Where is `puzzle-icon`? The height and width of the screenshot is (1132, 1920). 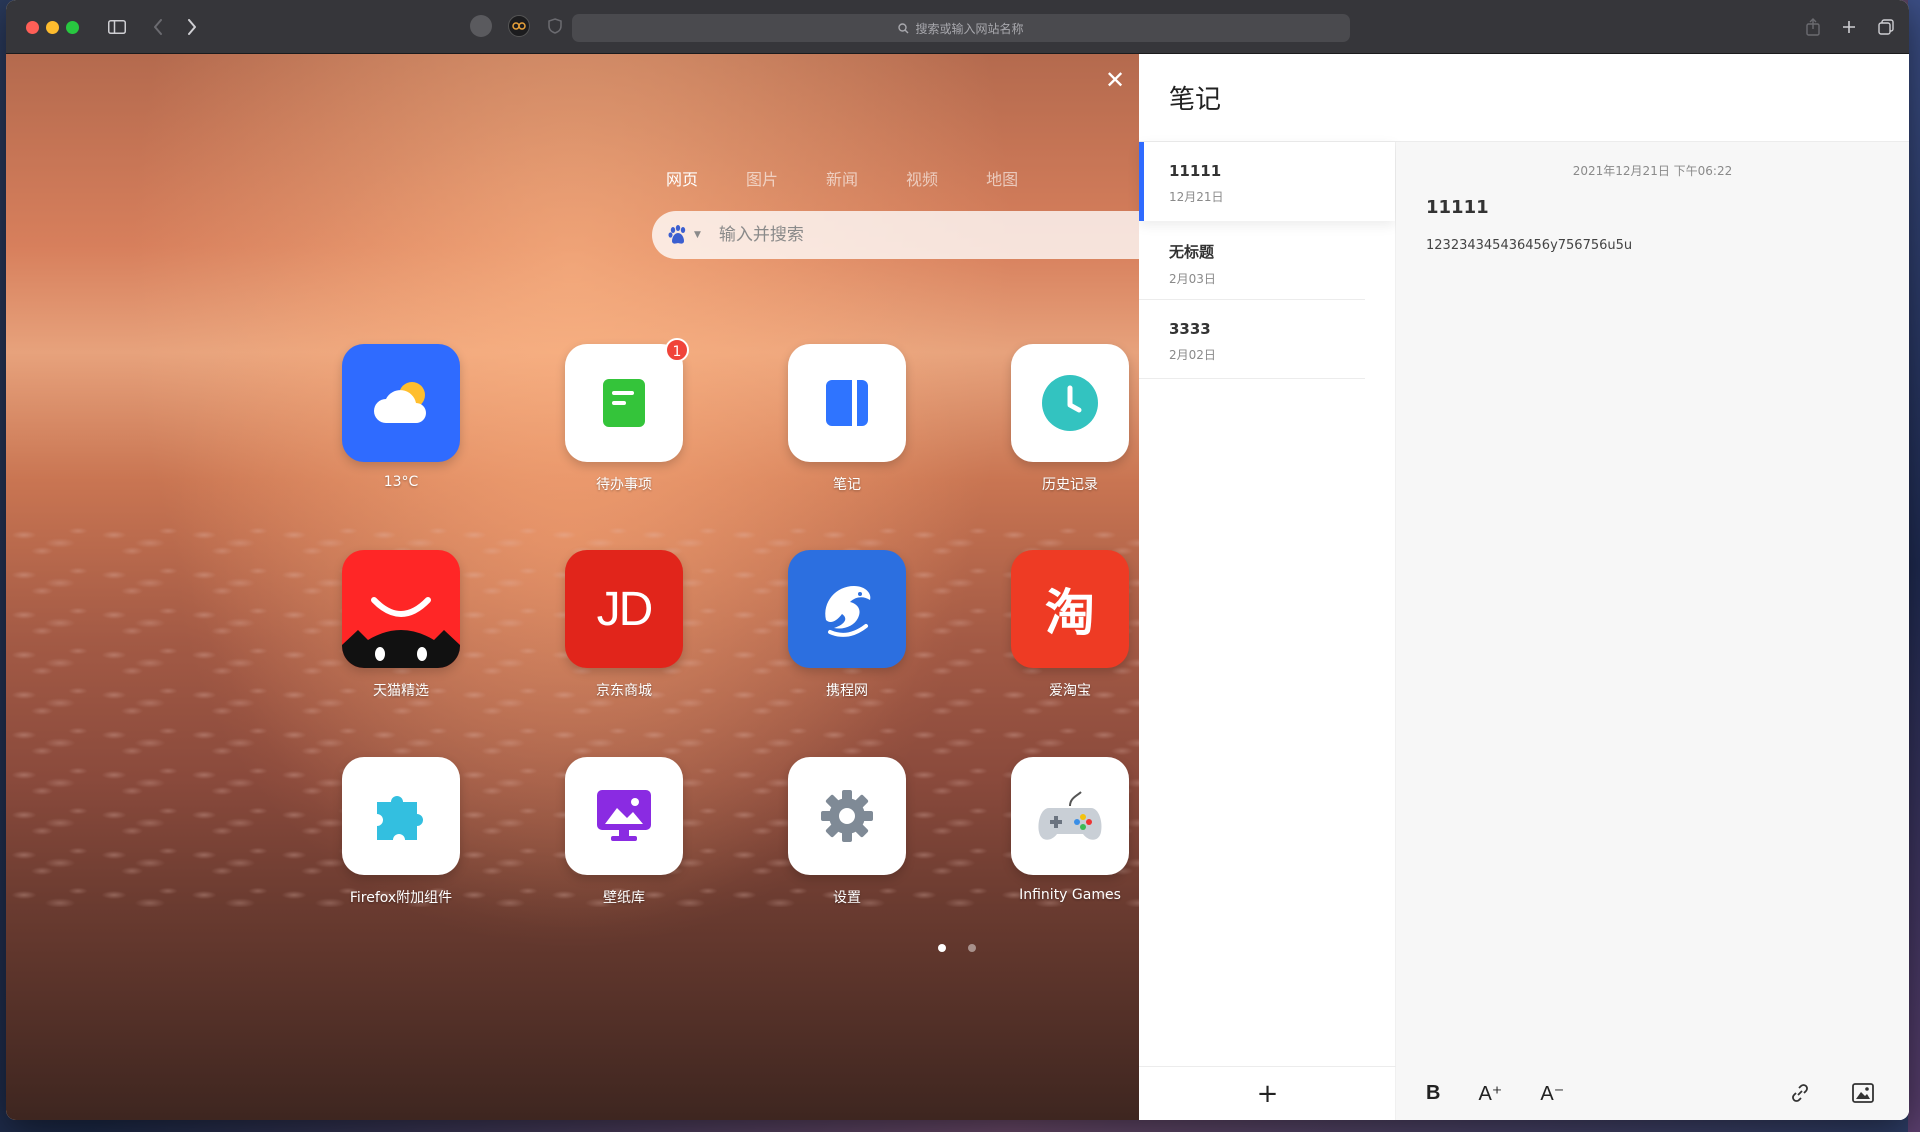 puzzle-icon is located at coordinates (401, 816).